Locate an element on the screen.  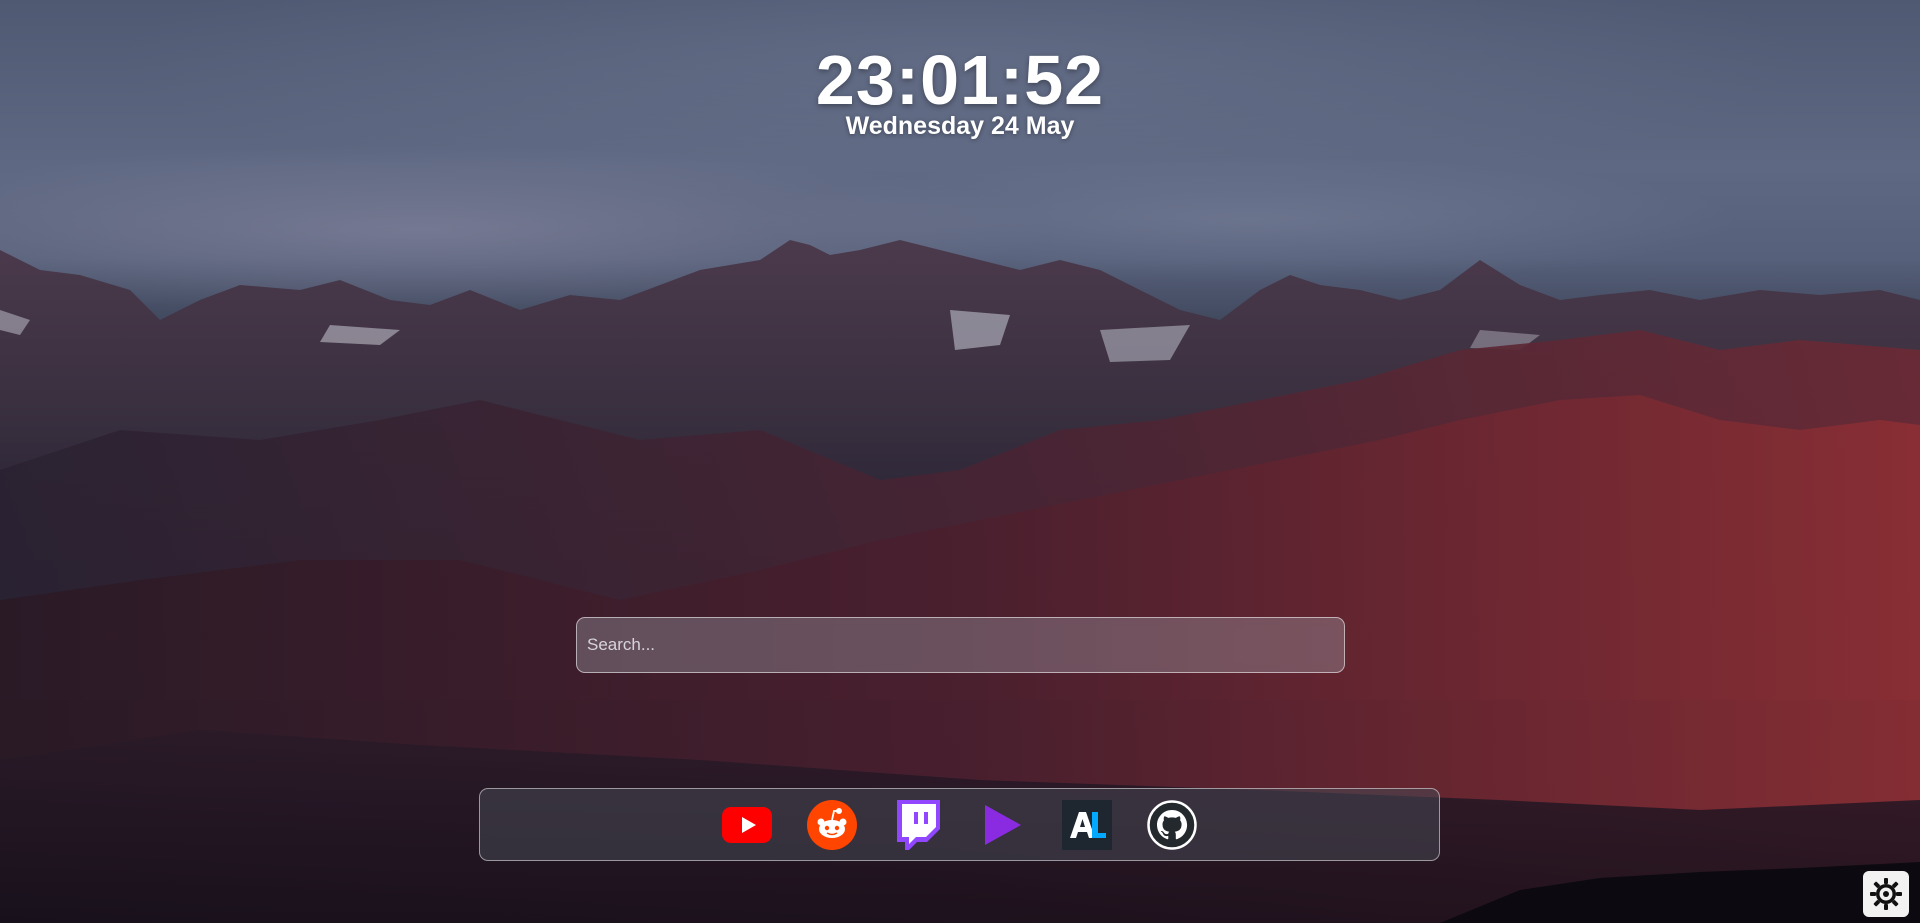
gear-icon is located at coordinates (1886, 894).